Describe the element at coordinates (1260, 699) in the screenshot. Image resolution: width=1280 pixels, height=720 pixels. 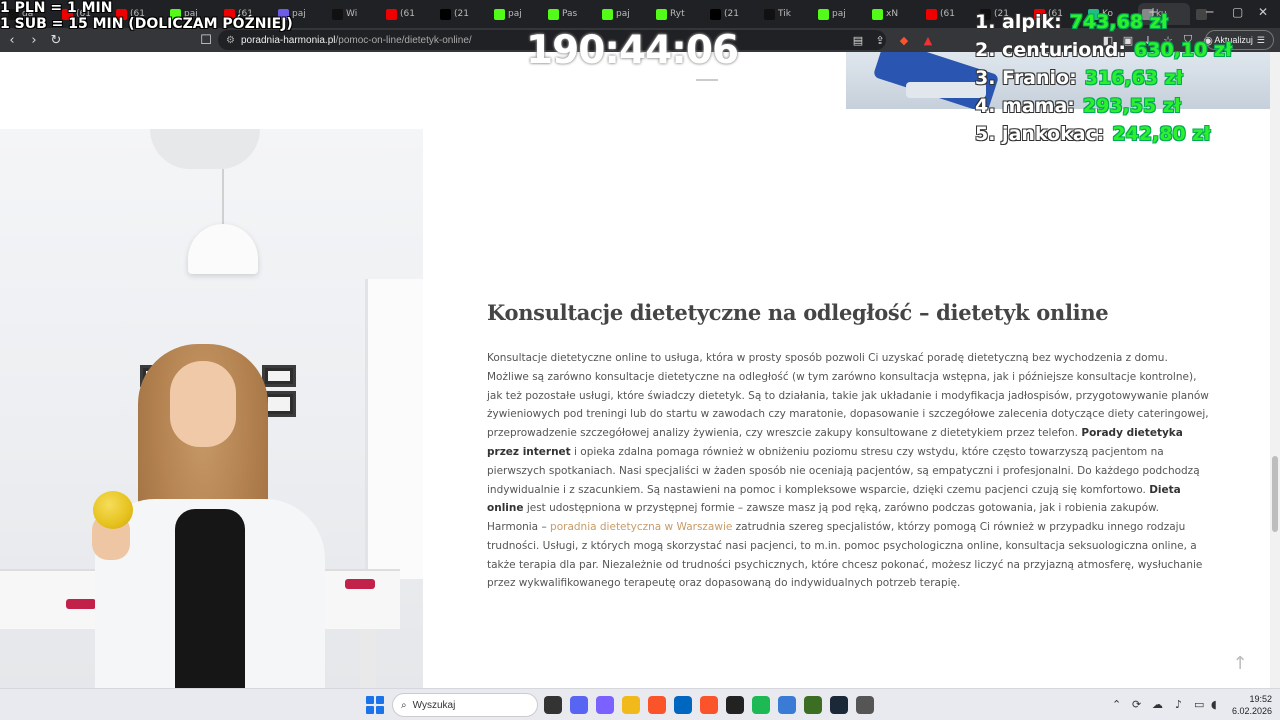
I see `clock-time: 19:52` at that location.